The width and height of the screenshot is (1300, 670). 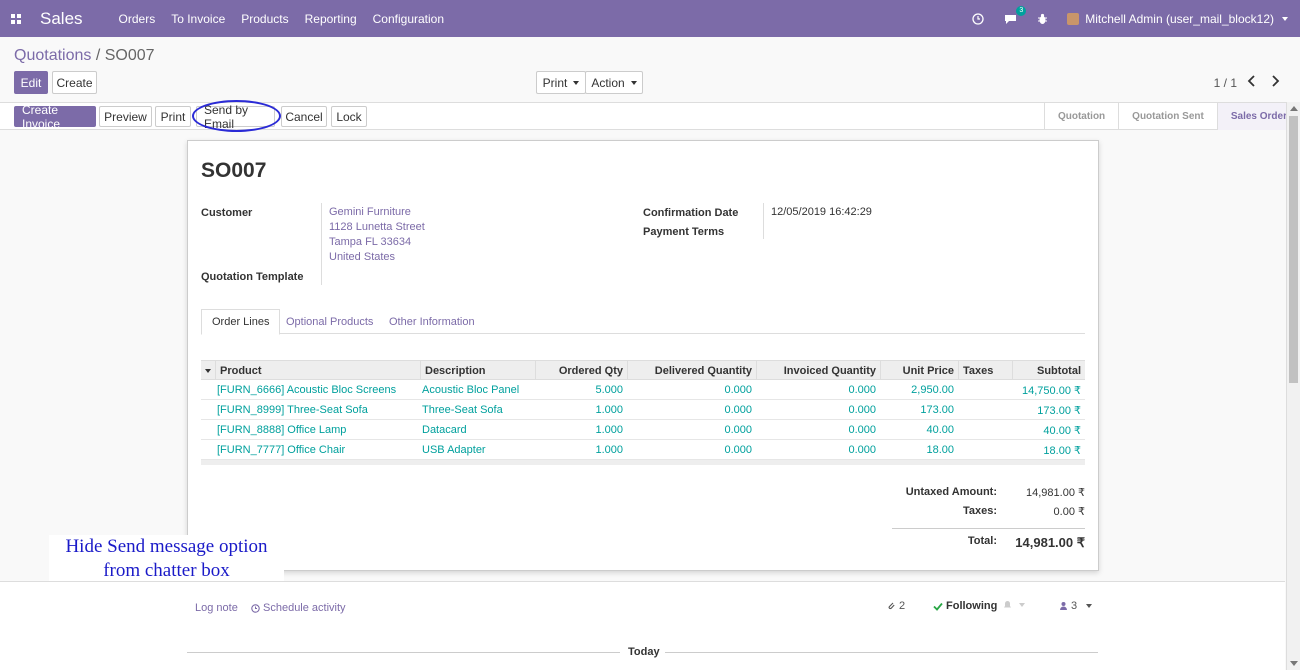 I want to click on notification-bell-dropdown, so click(x=1014, y=605).